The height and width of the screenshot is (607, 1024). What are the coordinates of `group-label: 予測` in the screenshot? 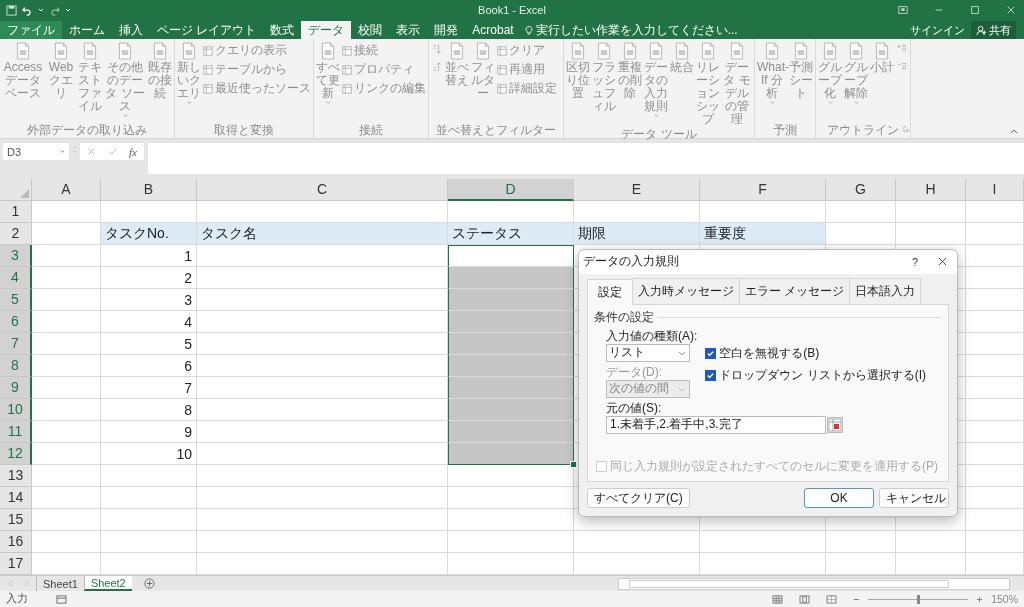 It's located at (785, 130).